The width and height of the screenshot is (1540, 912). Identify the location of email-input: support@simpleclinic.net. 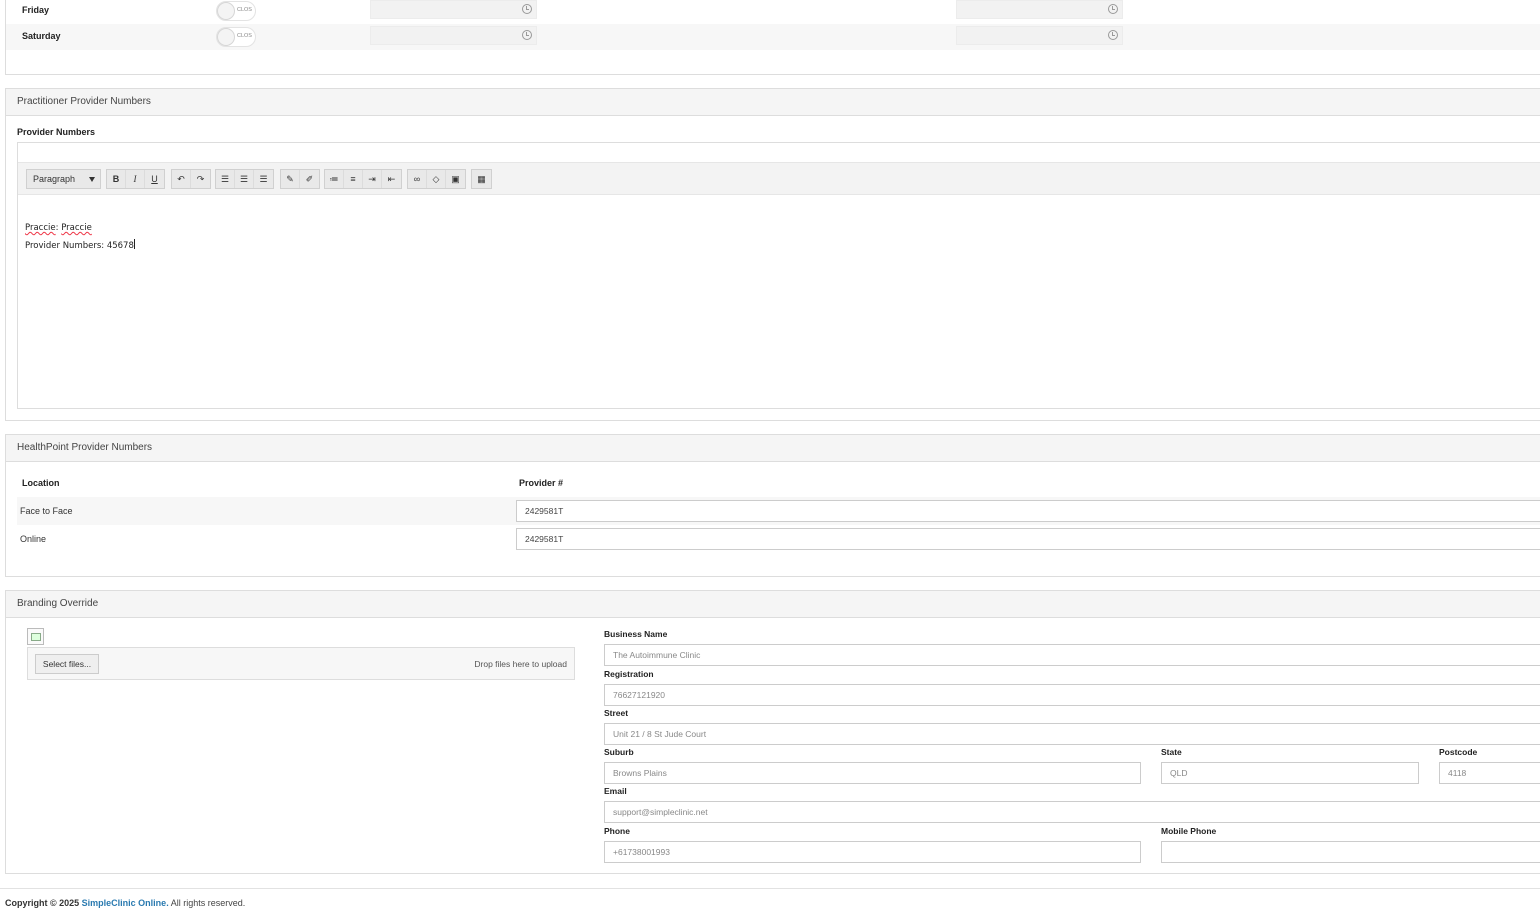
(1072, 812).